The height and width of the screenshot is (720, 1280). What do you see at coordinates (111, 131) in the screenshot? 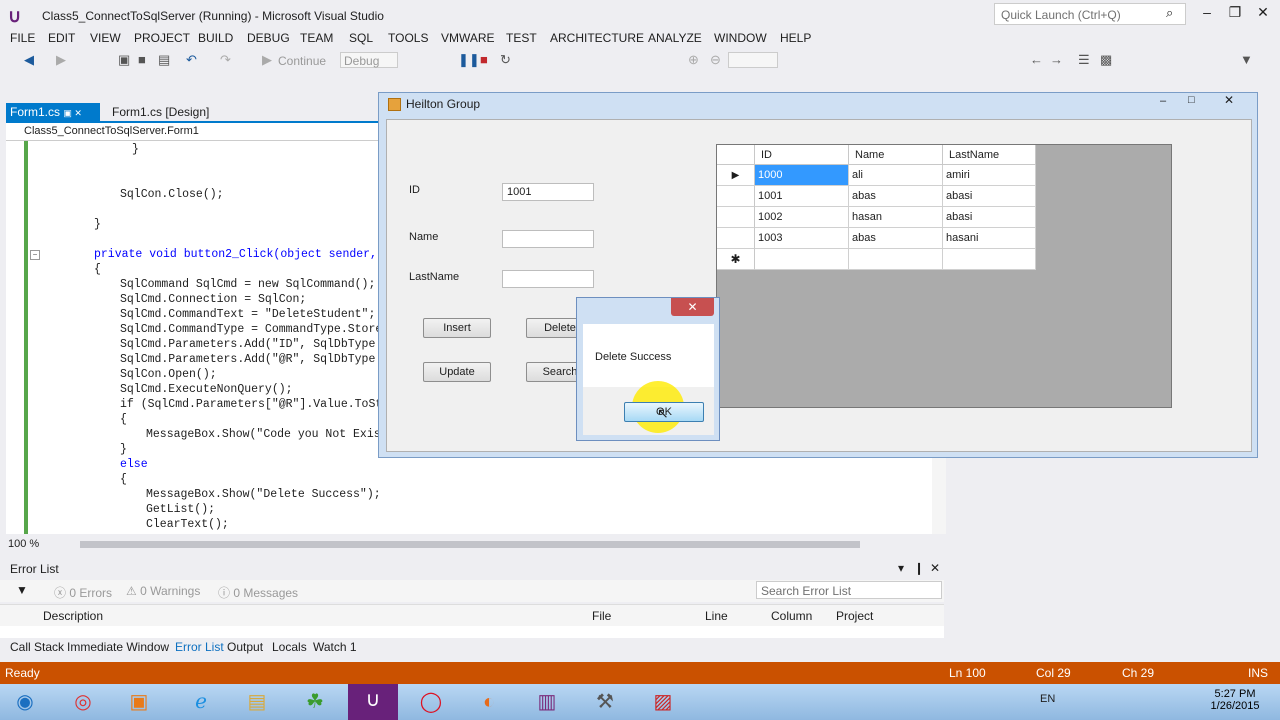
I see `class-path: Class5_ConnectToSqlServer.Form1` at bounding box center [111, 131].